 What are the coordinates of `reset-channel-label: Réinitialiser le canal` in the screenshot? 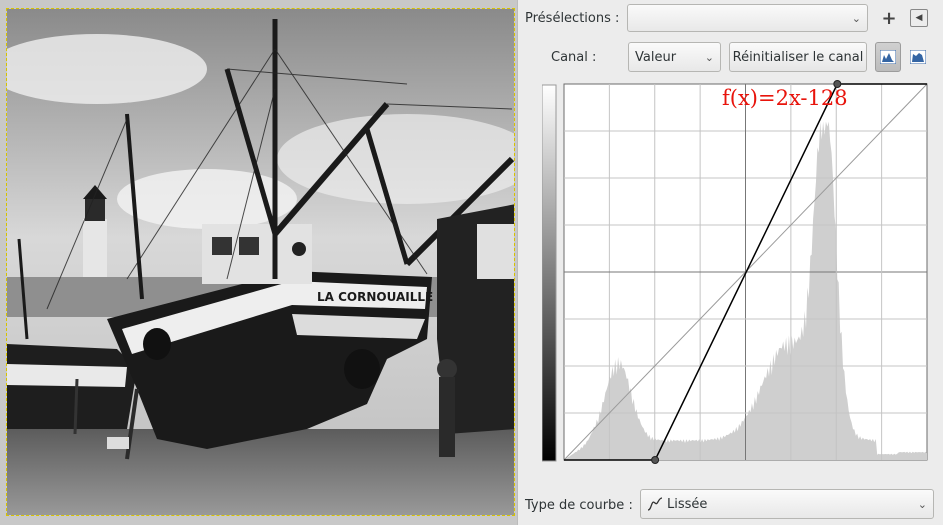 It's located at (798, 57).